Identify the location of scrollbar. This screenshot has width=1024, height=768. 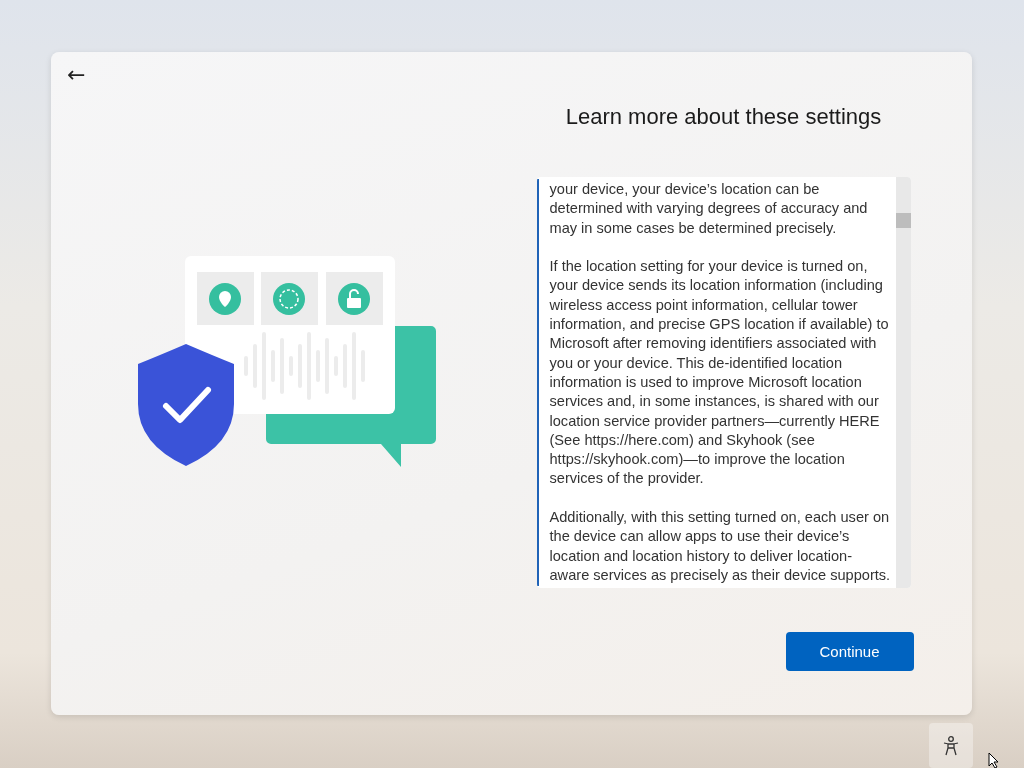
(903, 382).